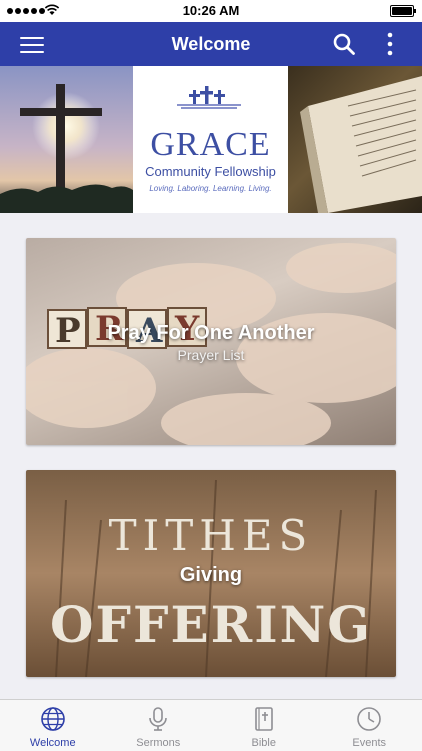 The height and width of the screenshot is (751, 422). What do you see at coordinates (211, 535) in the screenshot?
I see `tithes-word: TITHES` at bounding box center [211, 535].